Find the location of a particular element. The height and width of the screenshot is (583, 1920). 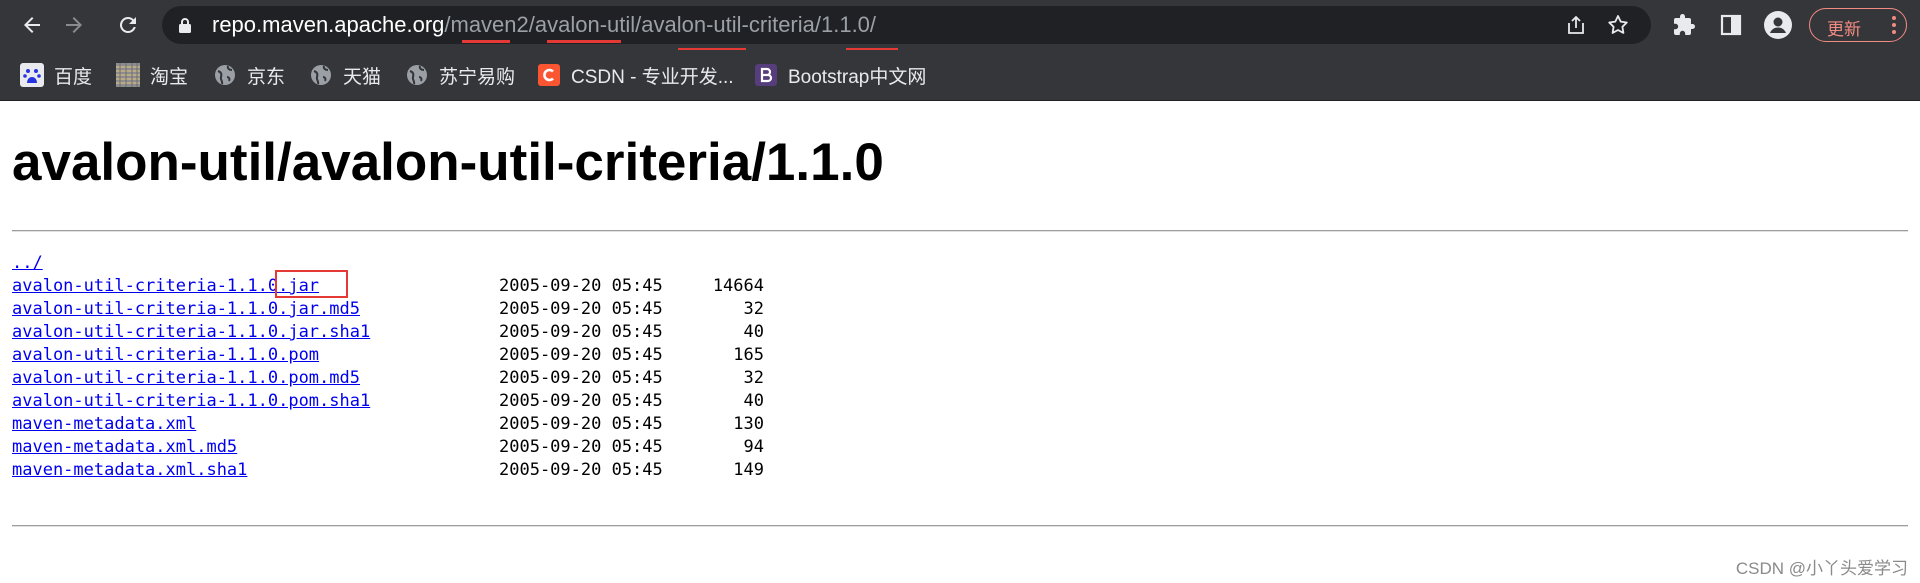

update-label: 更新 is located at coordinates (1844, 29).